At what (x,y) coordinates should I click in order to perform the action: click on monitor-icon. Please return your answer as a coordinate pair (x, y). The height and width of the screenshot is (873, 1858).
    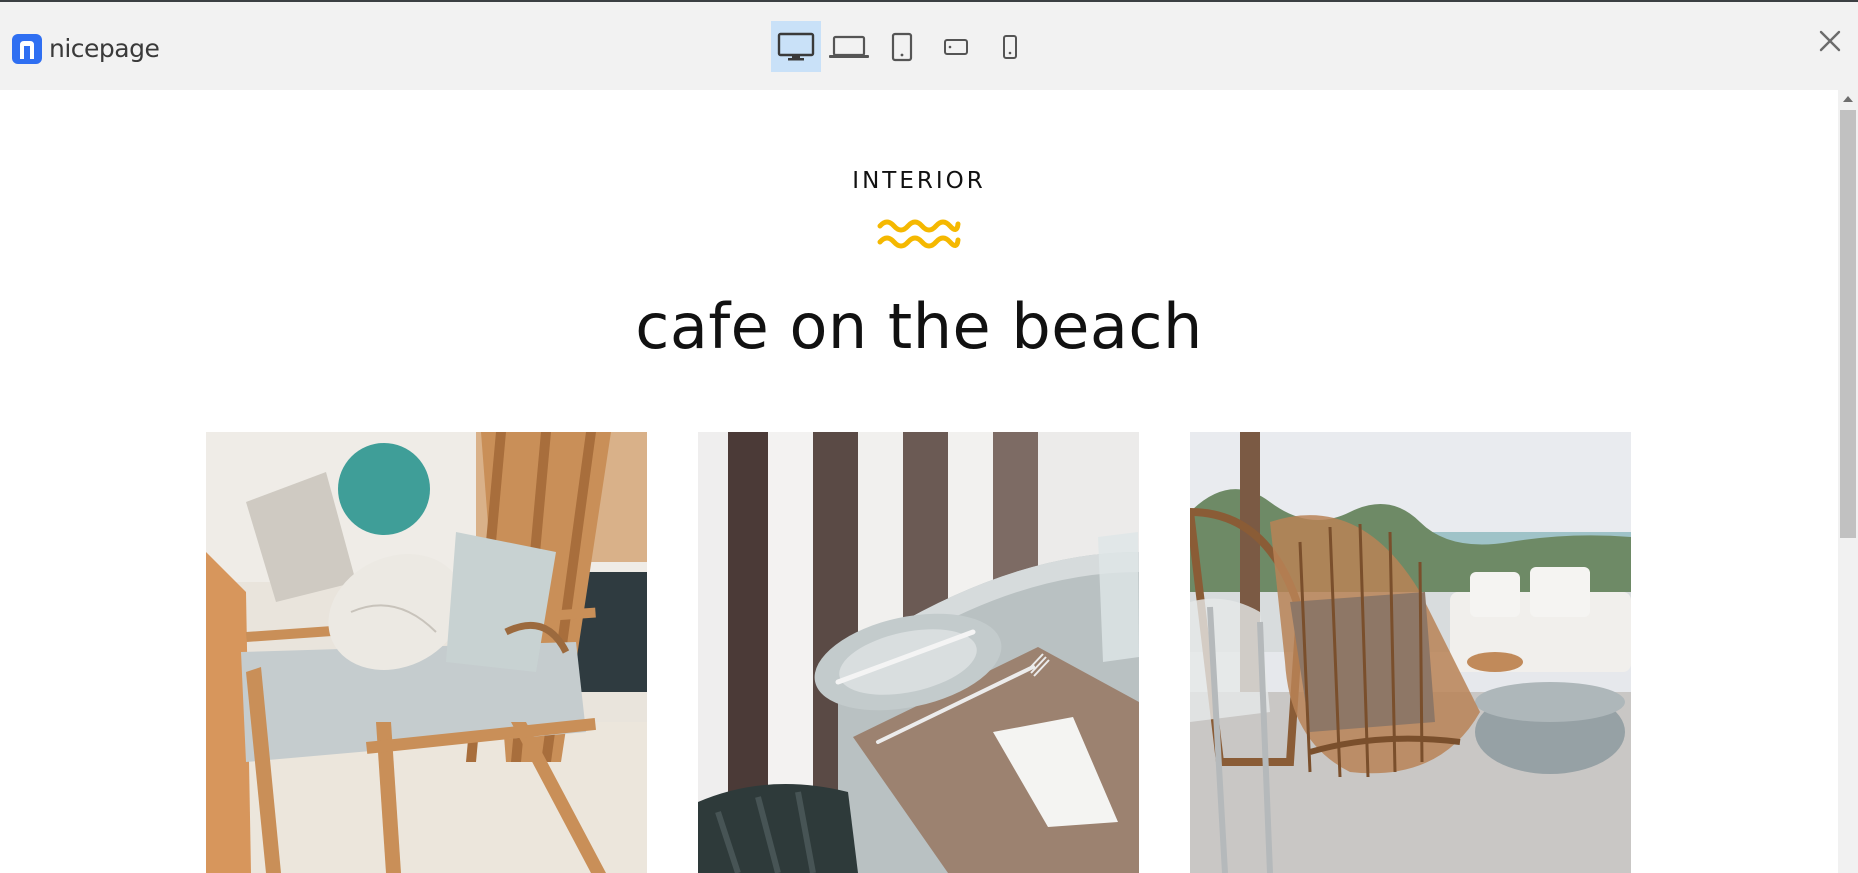
    Looking at the image, I should click on (796, 46).